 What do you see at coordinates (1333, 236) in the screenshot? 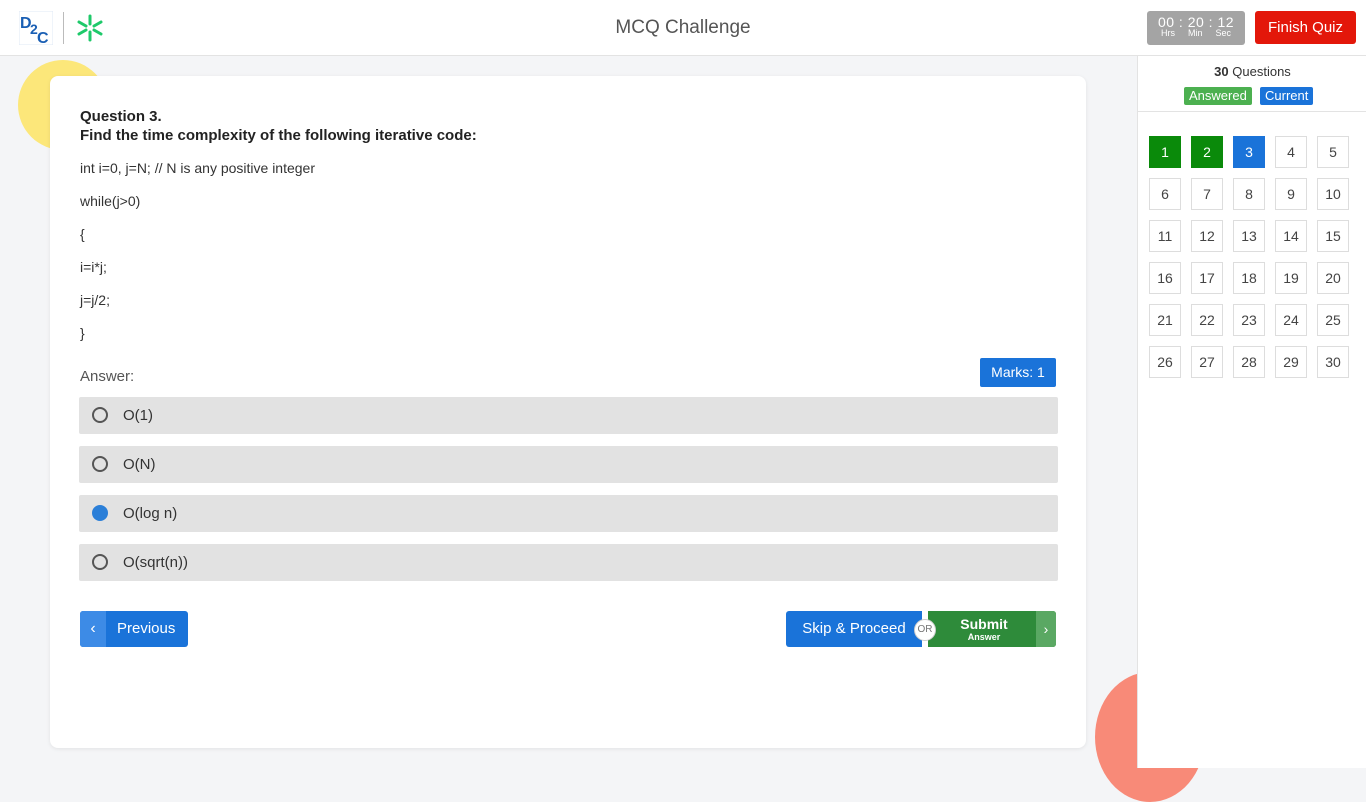
I see `question-nav-button: 15` at bounding box center [1333, 236].